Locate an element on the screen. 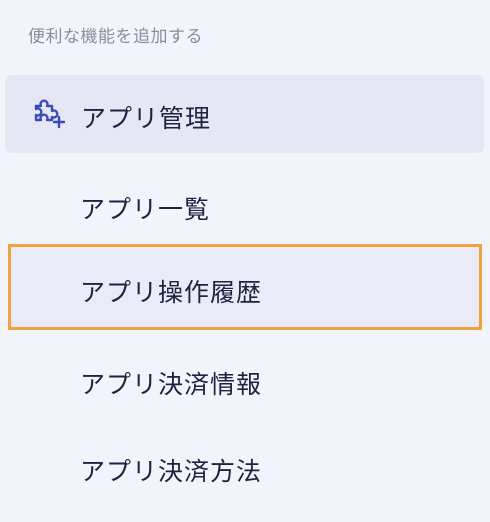 The width and height of the screenshot is (490, 522). sidebar-item-label: アプリ一覧 is located at coordinates (145, 209).